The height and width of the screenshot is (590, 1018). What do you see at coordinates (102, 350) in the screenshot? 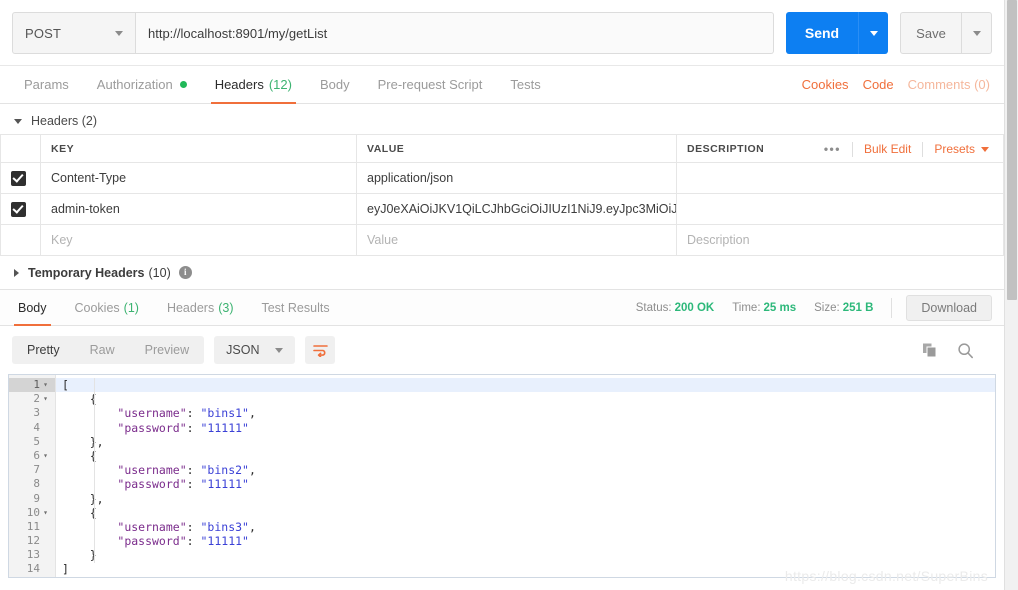
I see `view-mode-raw: Raw` at bounding box center [102, 350].